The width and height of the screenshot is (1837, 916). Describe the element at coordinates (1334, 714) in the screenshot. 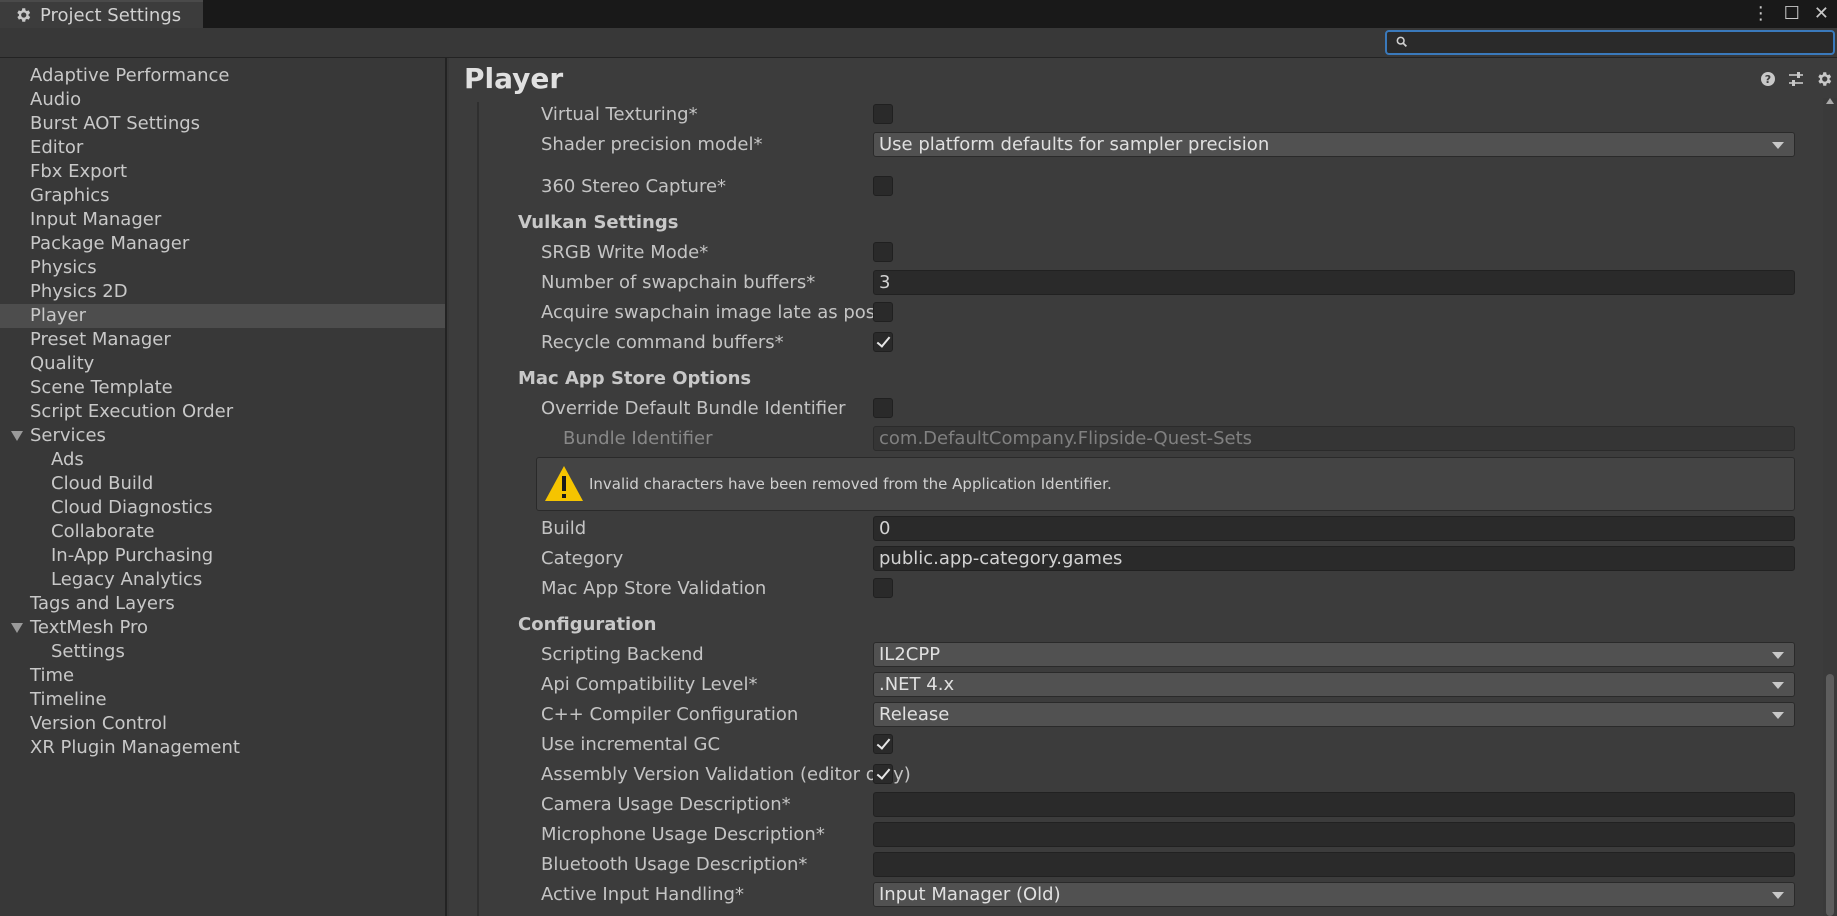

I see `cpp-config-dropdown: Release` at that location.